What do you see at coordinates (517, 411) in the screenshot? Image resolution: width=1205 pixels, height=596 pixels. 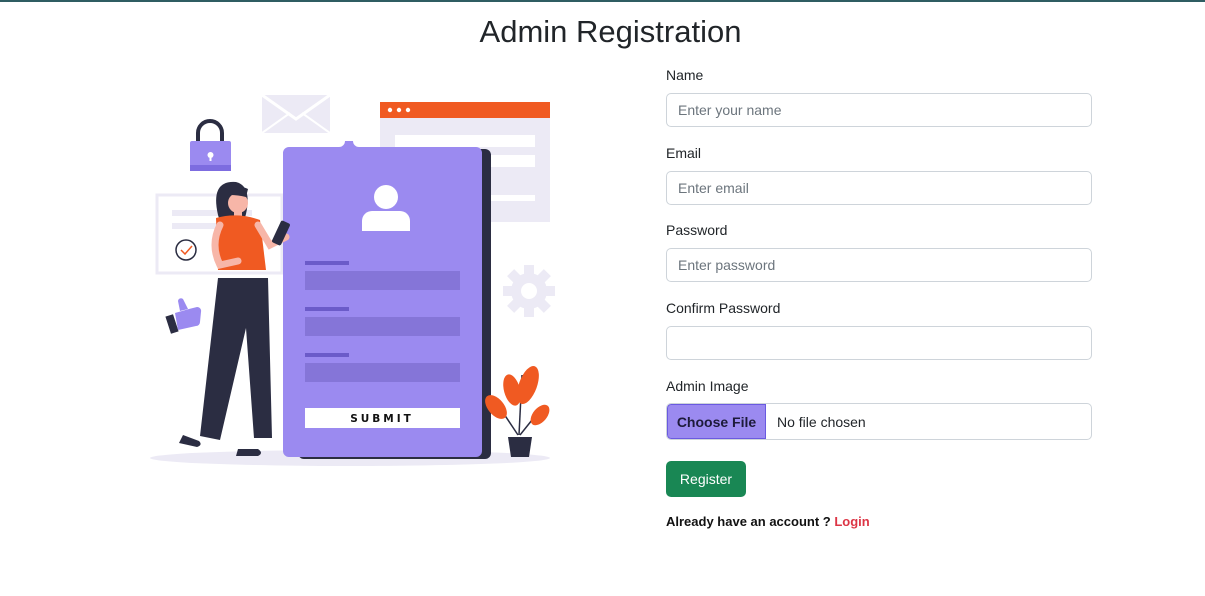 I see `plant-icon` at bounding box center [517, 411].